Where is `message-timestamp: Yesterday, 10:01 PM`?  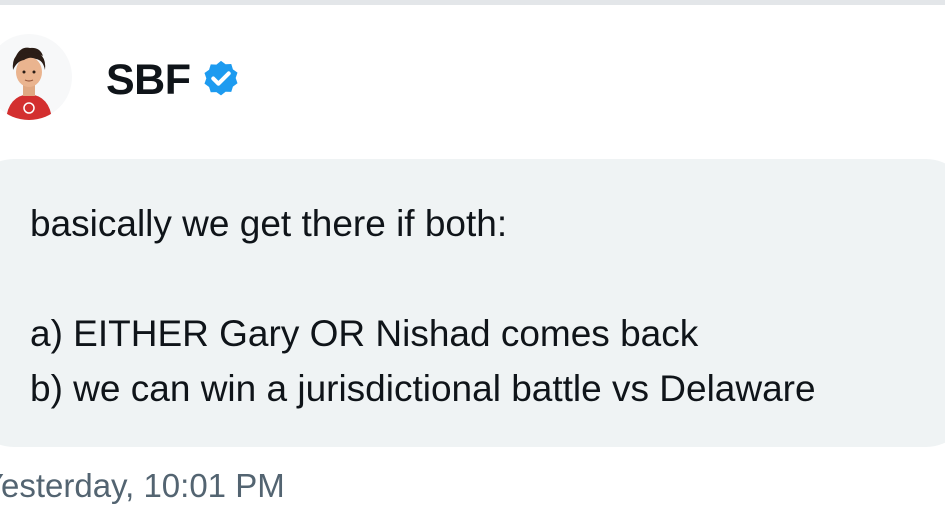 message-timestamp: Yesterday, 10:01 PM is located at coordinates (142, 485).